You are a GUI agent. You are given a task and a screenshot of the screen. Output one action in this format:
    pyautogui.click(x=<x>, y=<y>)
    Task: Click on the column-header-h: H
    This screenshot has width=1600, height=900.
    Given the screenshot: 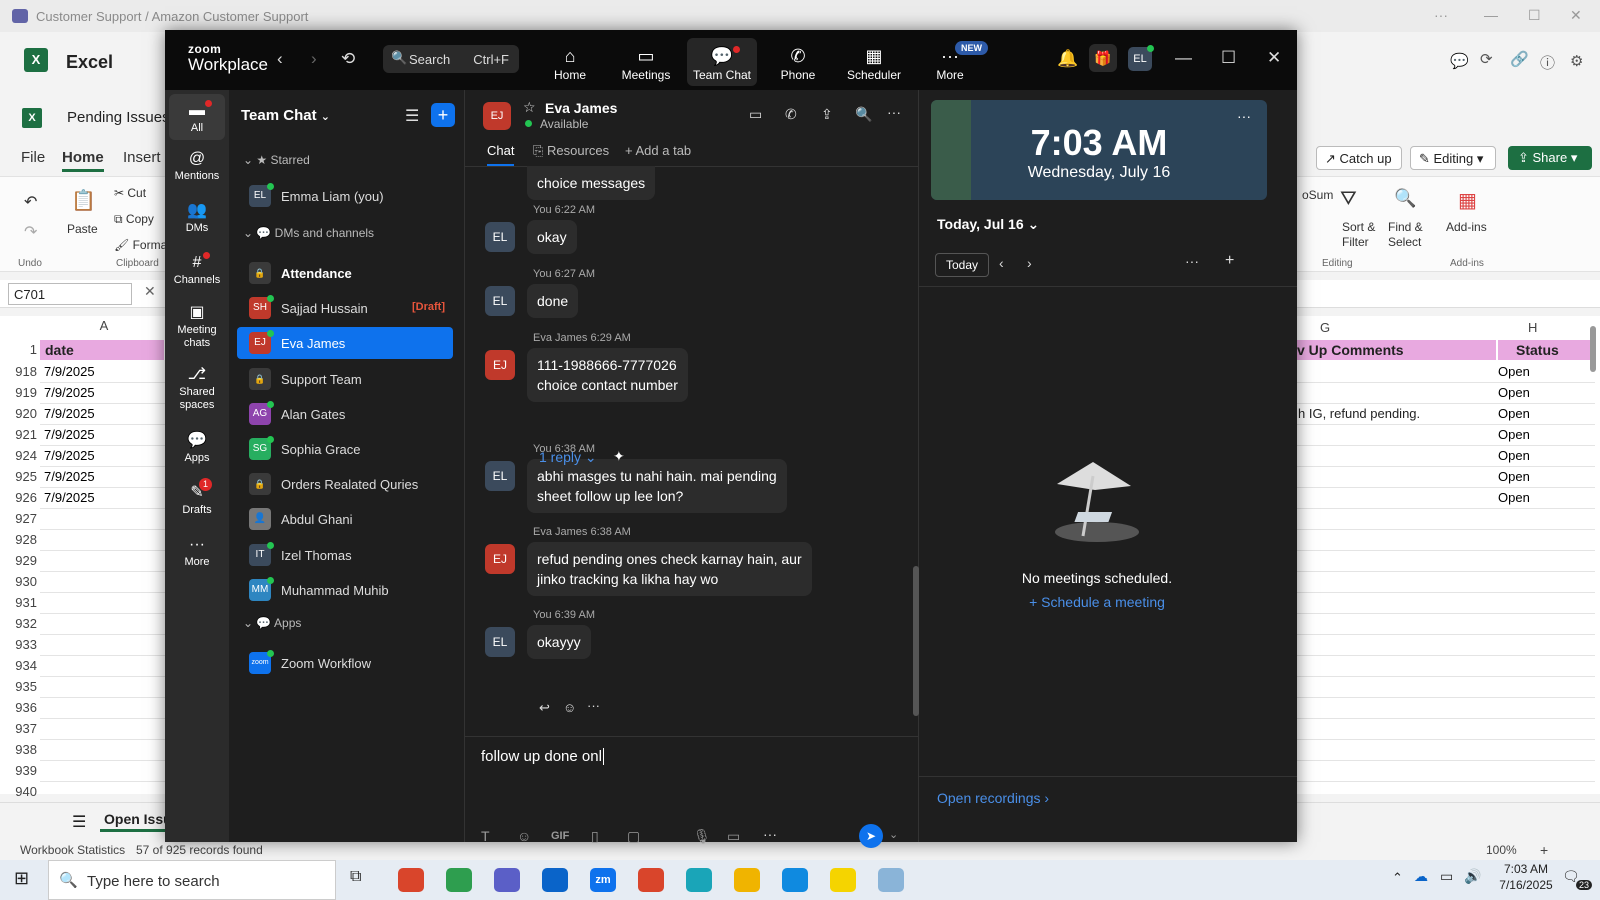 What is the action you would take?
    pyautogui.click(x=1532, y=327)
    